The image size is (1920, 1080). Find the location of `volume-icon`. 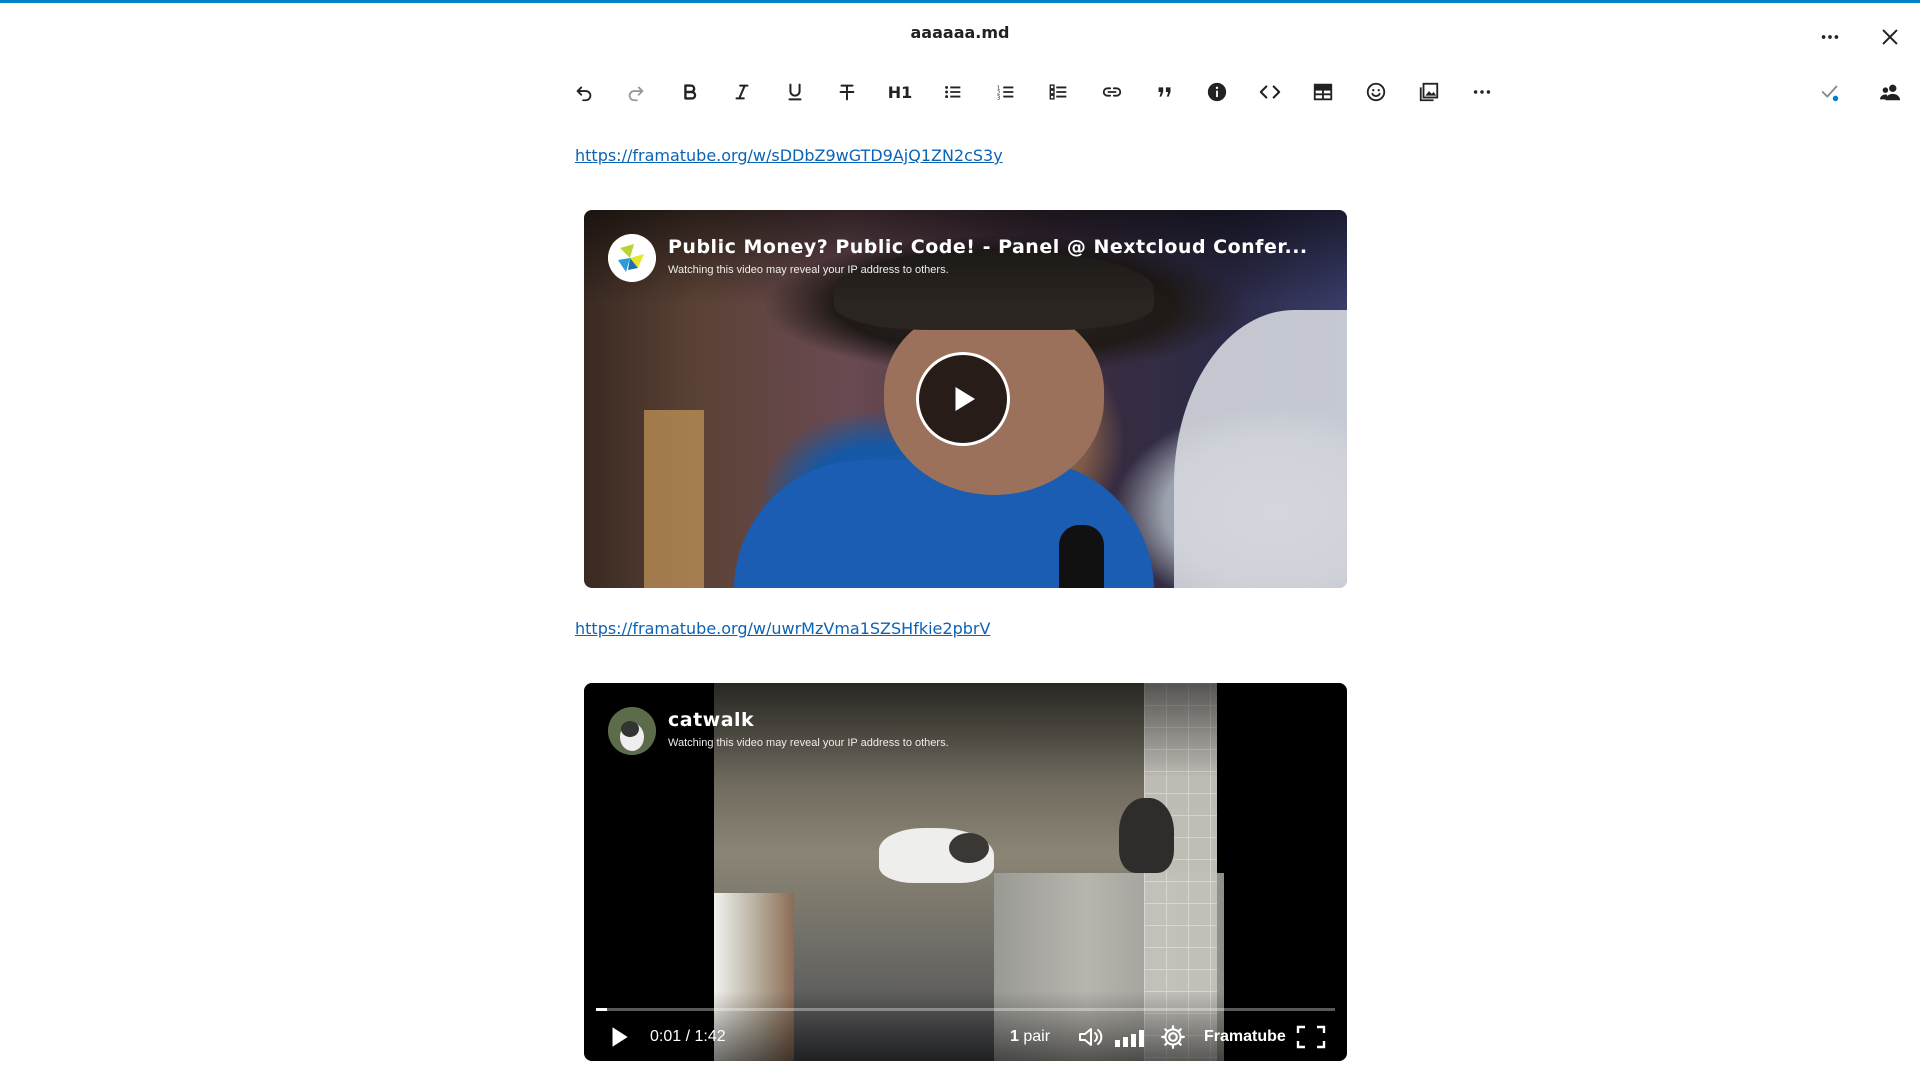

volume-icon is located at coordinates (1091, 1037).